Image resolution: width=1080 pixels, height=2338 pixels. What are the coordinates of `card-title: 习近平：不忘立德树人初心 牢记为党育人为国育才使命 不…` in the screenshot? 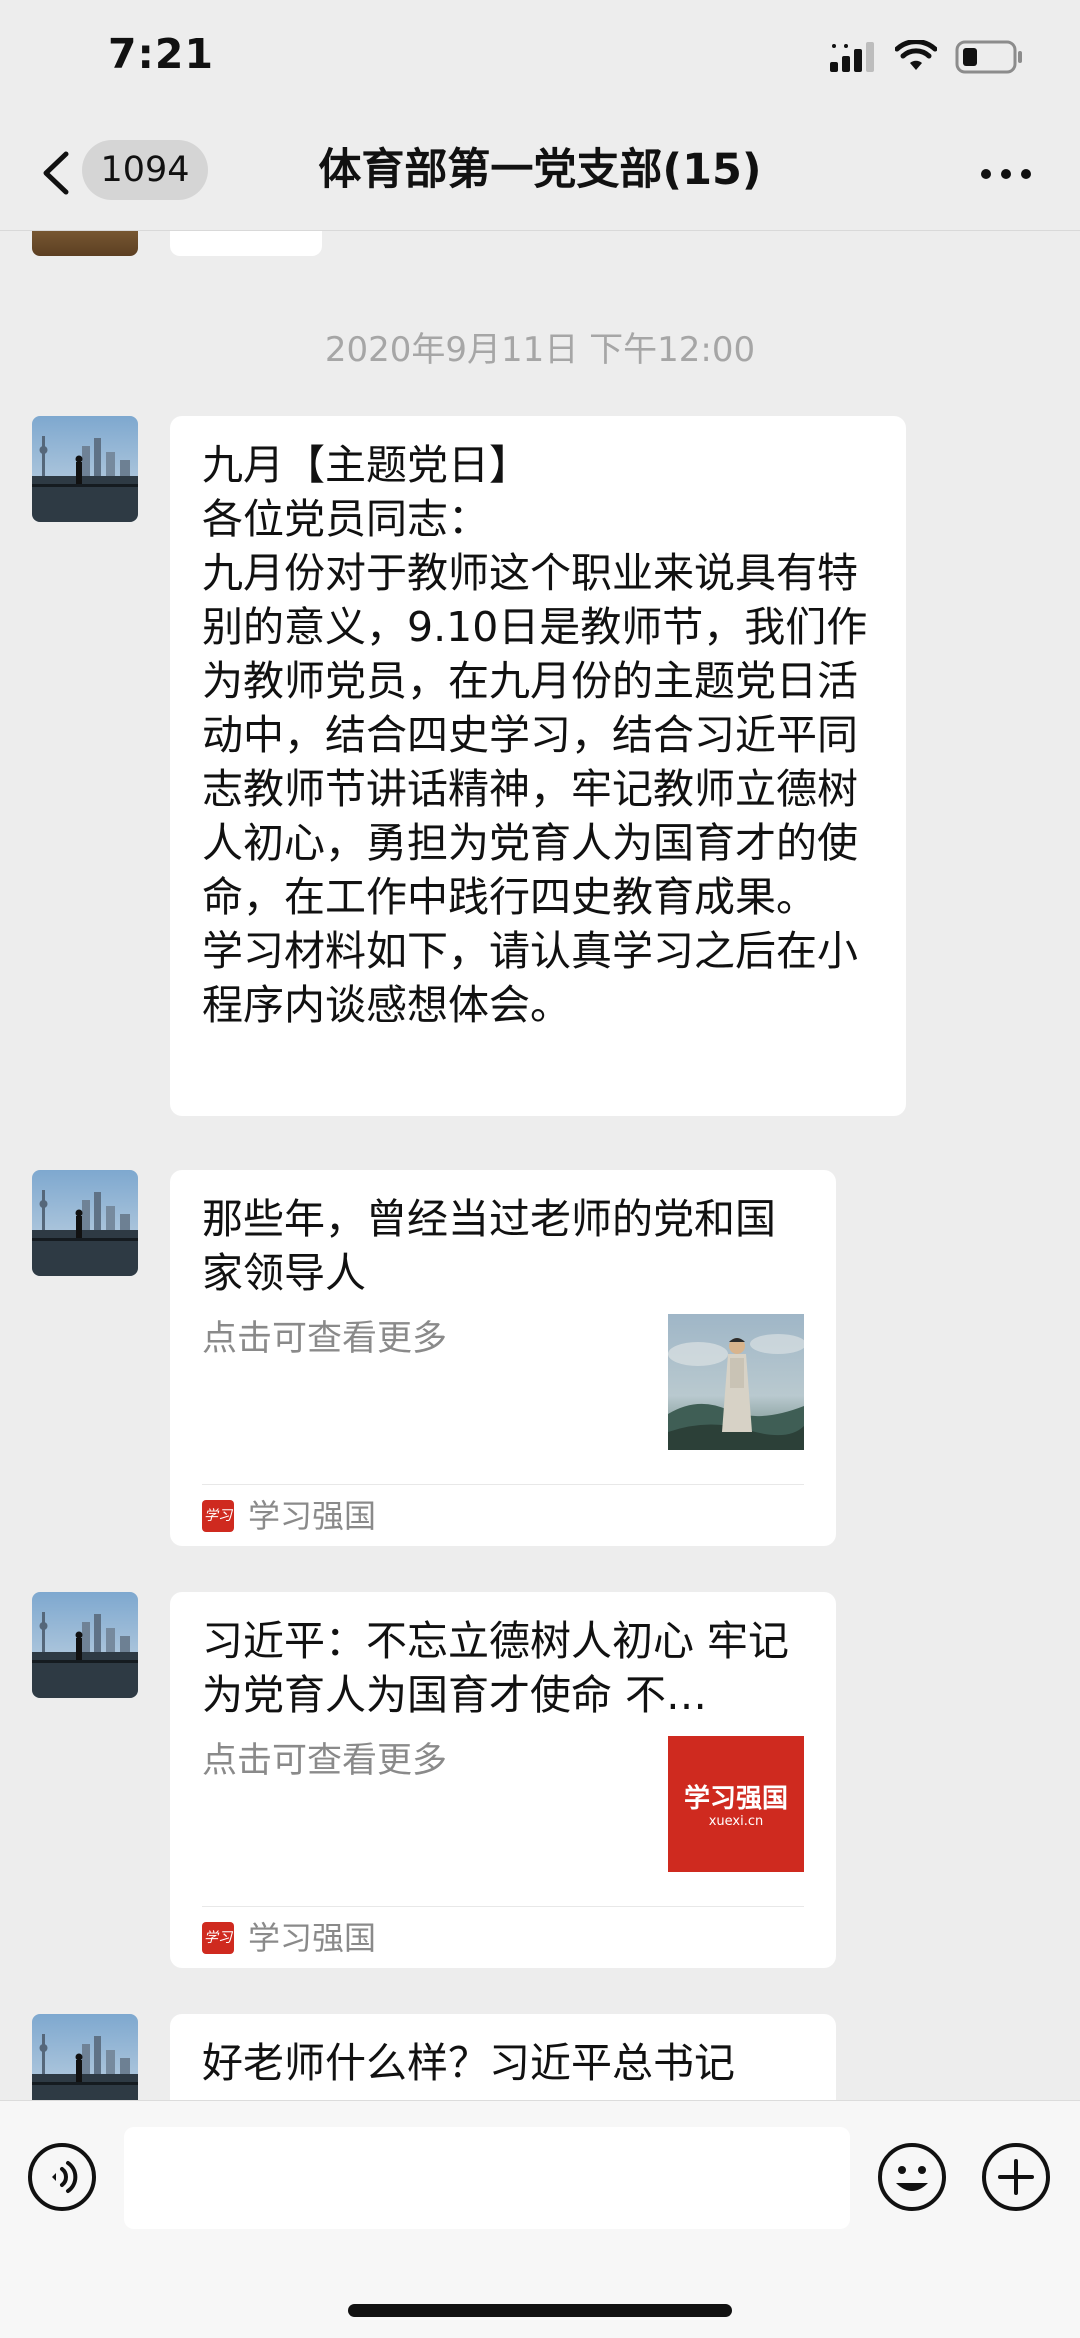 It's located at (496, 1668).